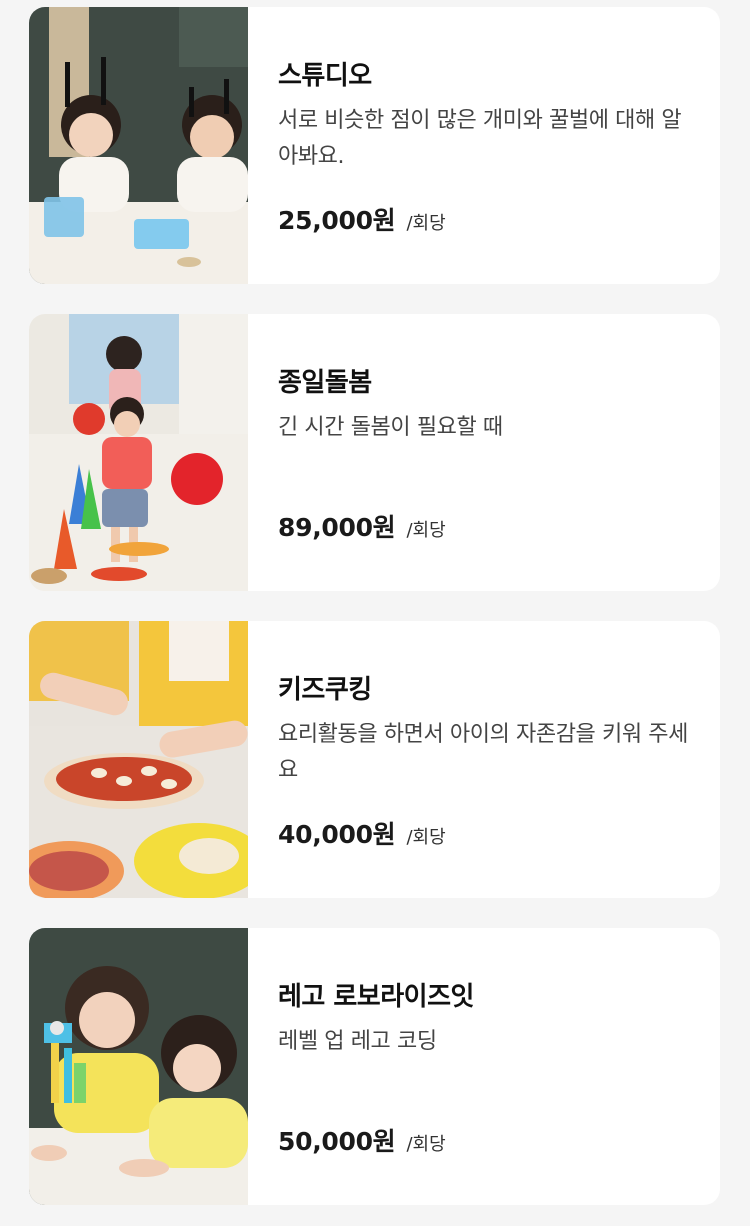  I want to click on price-row: 50,000원 /회당, so click(362, 1140).